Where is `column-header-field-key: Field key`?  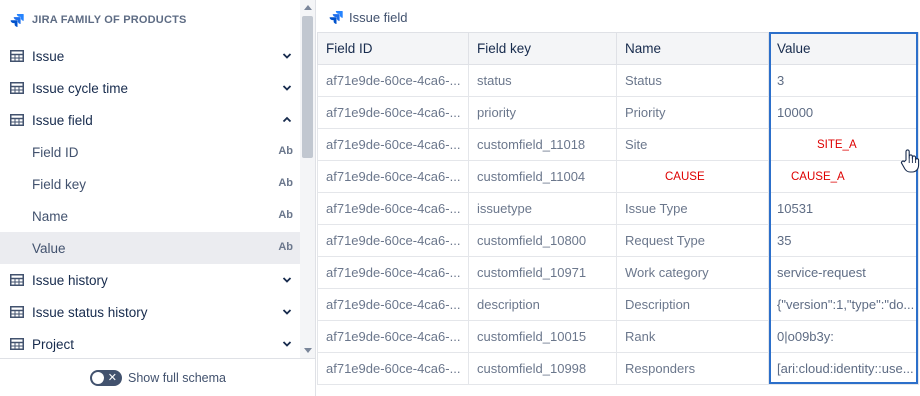
column-header-field-key: Field key is located at coordinates (542, 48).